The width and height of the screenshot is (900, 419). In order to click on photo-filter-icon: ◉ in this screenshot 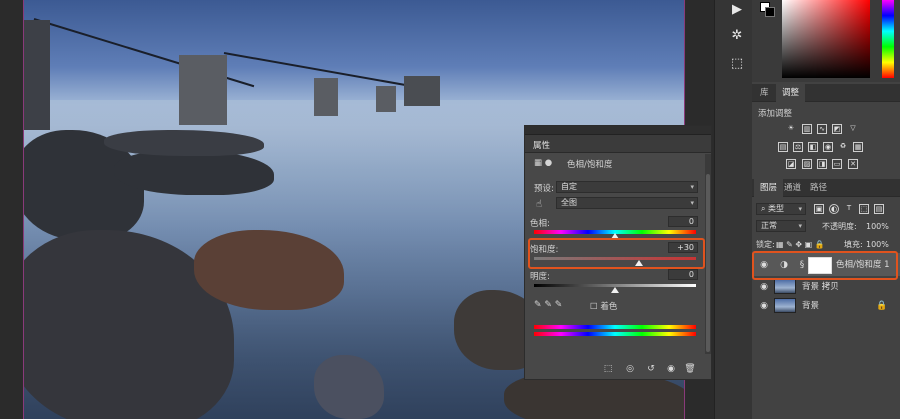, I will do `click(828, 147)`.